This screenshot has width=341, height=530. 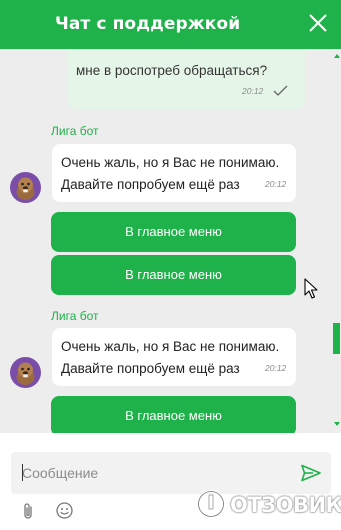 What do you see at coordinates (280, 90) in the screenshot?
I see `check-icon` at bounding box center [280, 90].